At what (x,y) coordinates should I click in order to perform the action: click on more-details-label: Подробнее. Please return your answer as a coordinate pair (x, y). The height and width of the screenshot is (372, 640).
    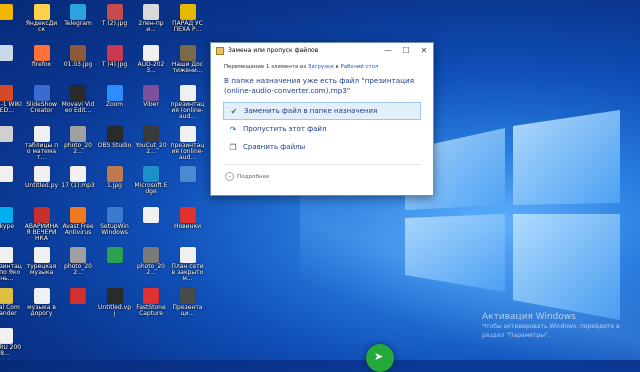
    Looking at the image, I should click on (253, 176).